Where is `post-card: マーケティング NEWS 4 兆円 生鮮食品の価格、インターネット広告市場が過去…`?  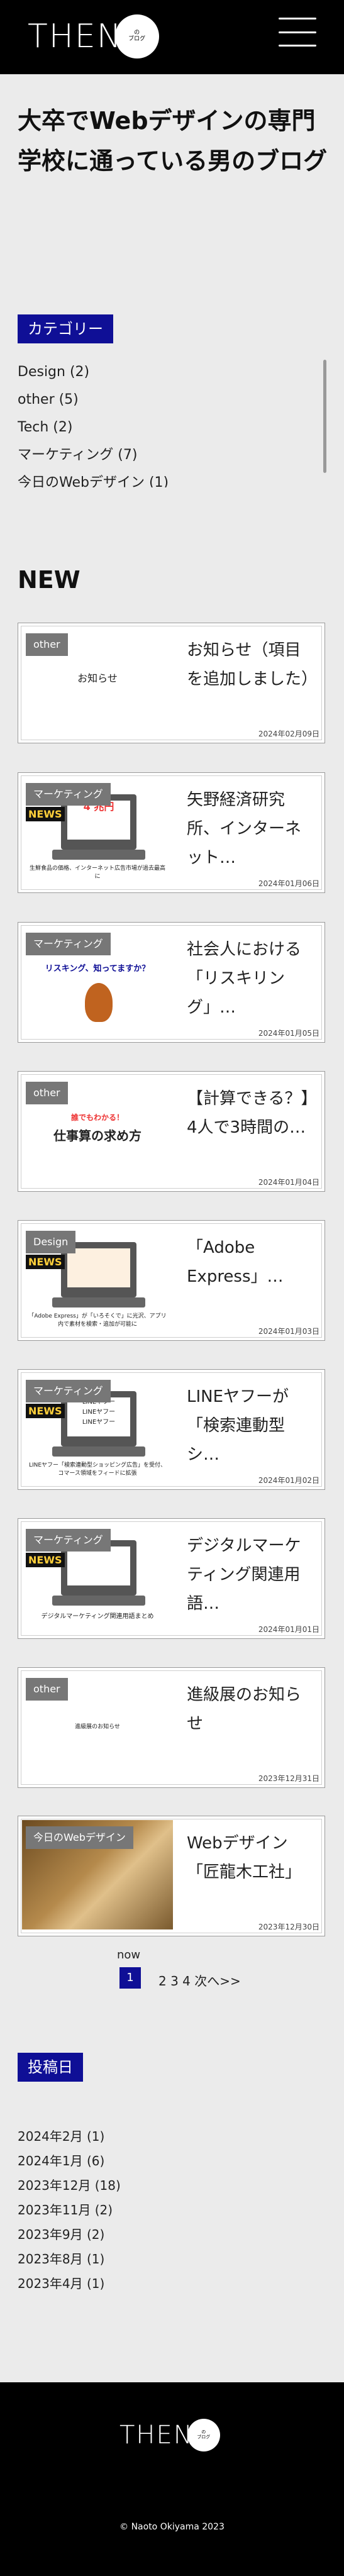
post-card: マーケティング NEWS 4 兆円 生鮮食品の価格、インターネット広告市場が過去… is located at coordinates (171, 832).